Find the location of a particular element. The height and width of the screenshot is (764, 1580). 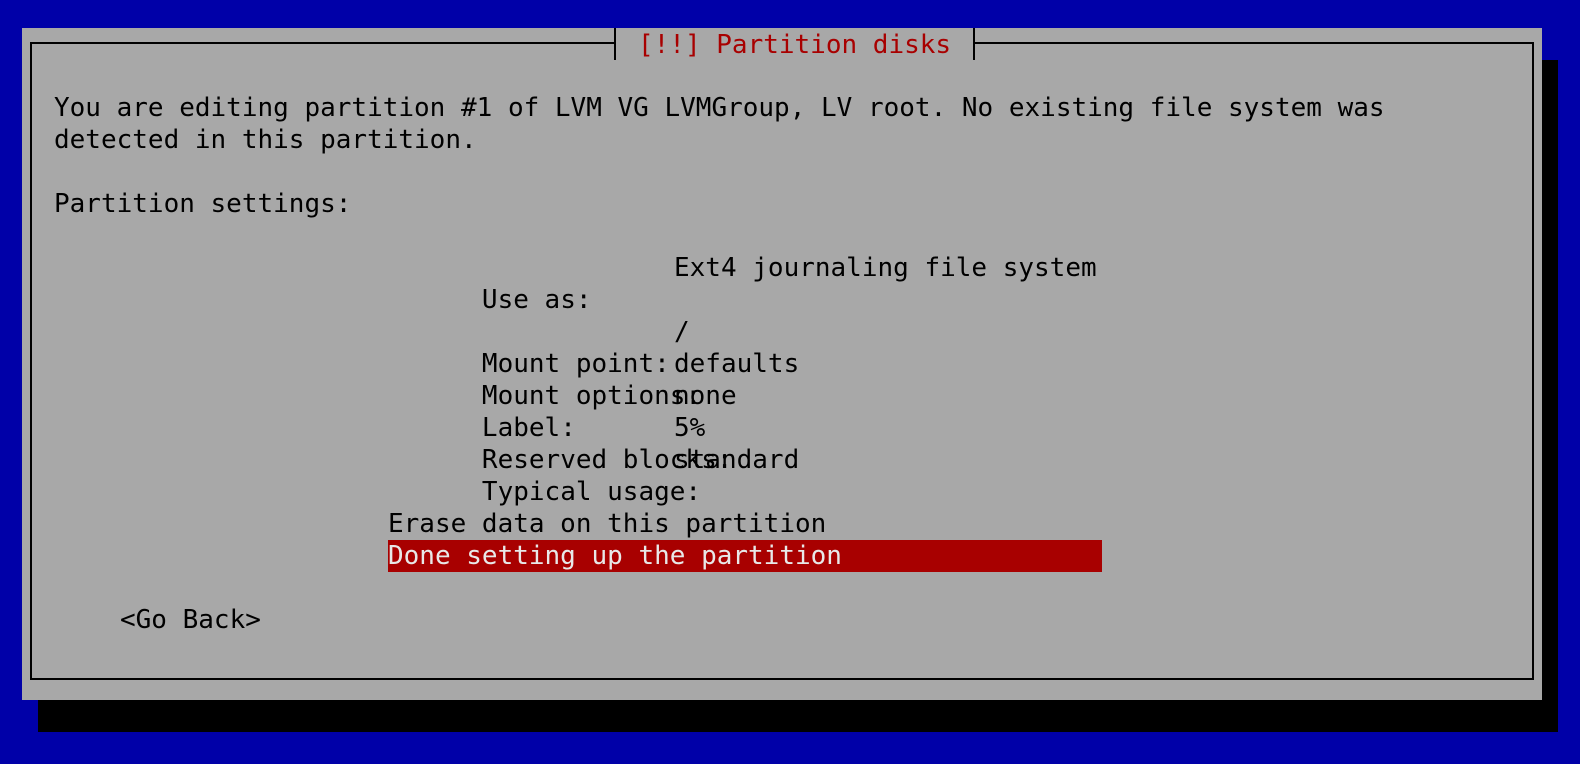

setting-label: Use as: is located at coordinates (536, 300).